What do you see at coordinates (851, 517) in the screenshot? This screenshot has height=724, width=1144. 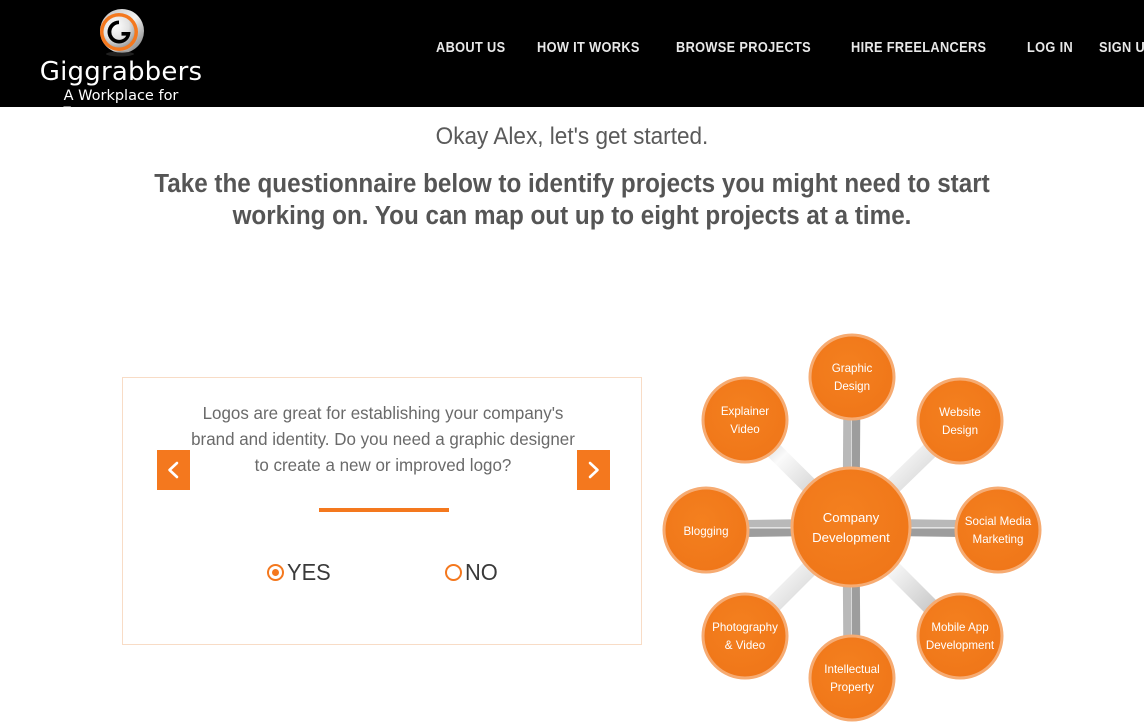 I see `mindmap-center-label-line1: Company` at bounding box center [851, 517].